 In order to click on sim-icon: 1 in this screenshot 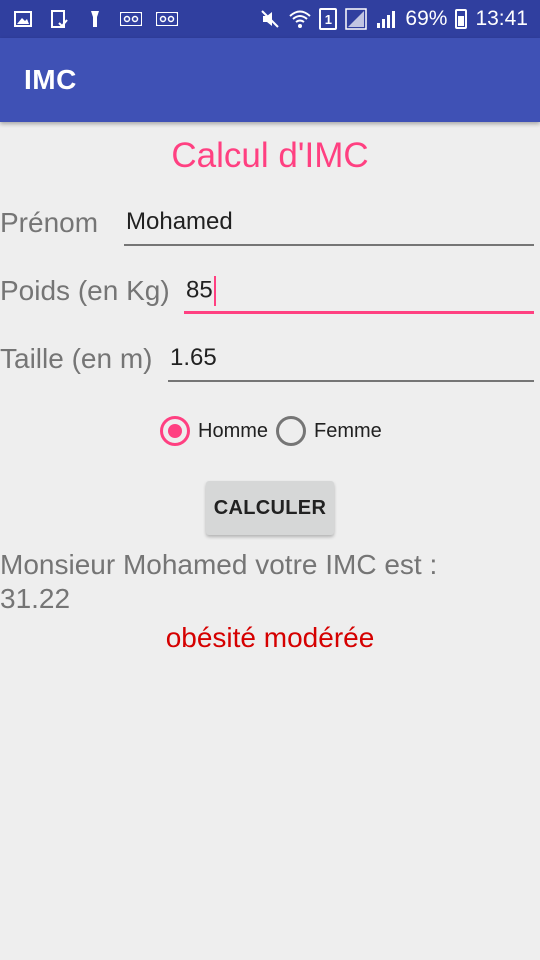, I will do `click(328, 19)`.